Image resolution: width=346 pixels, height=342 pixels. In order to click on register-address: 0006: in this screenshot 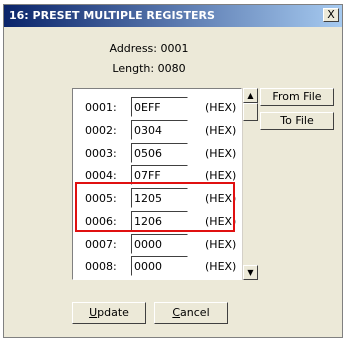, I will do `click(101, 221)`.